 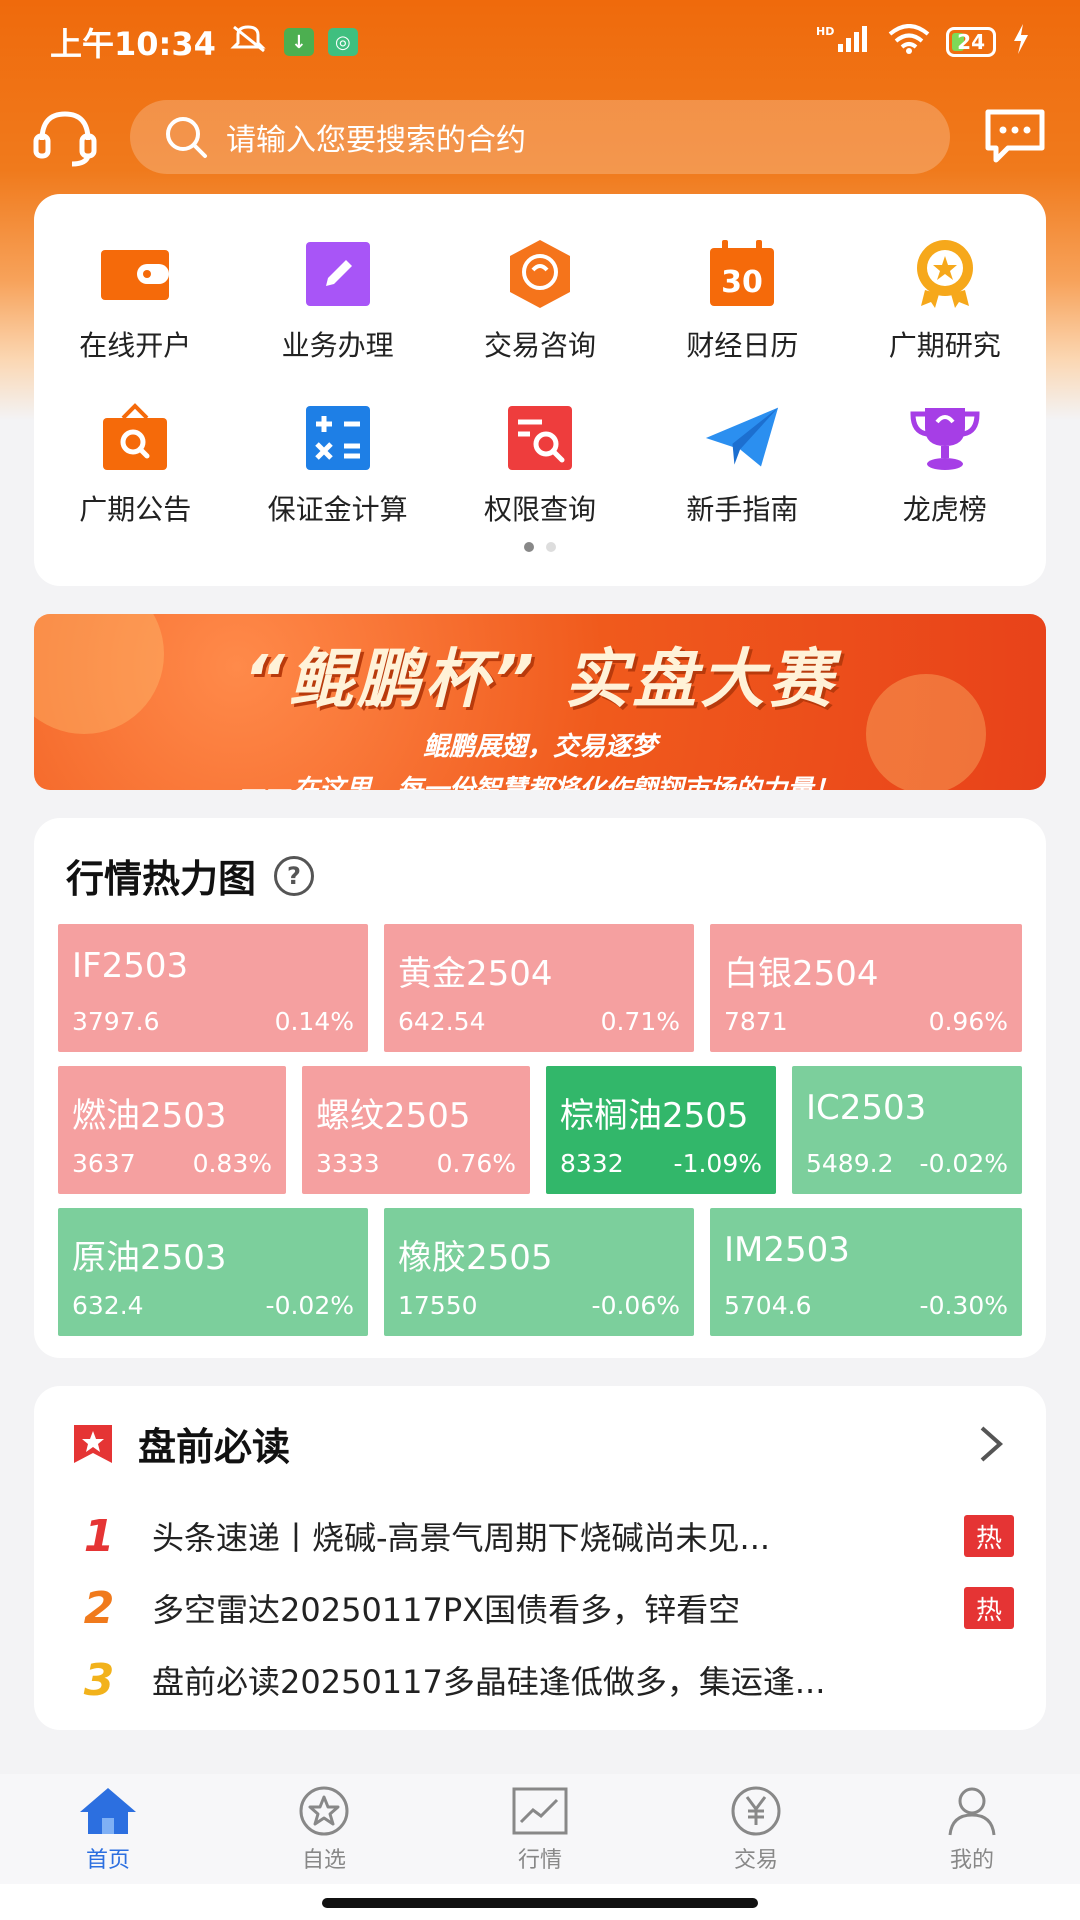 What do you see at coordinates (944, 345) in the screenshot?
I see `shortcut-label: 广期研究` at bounding box center [944, 345].